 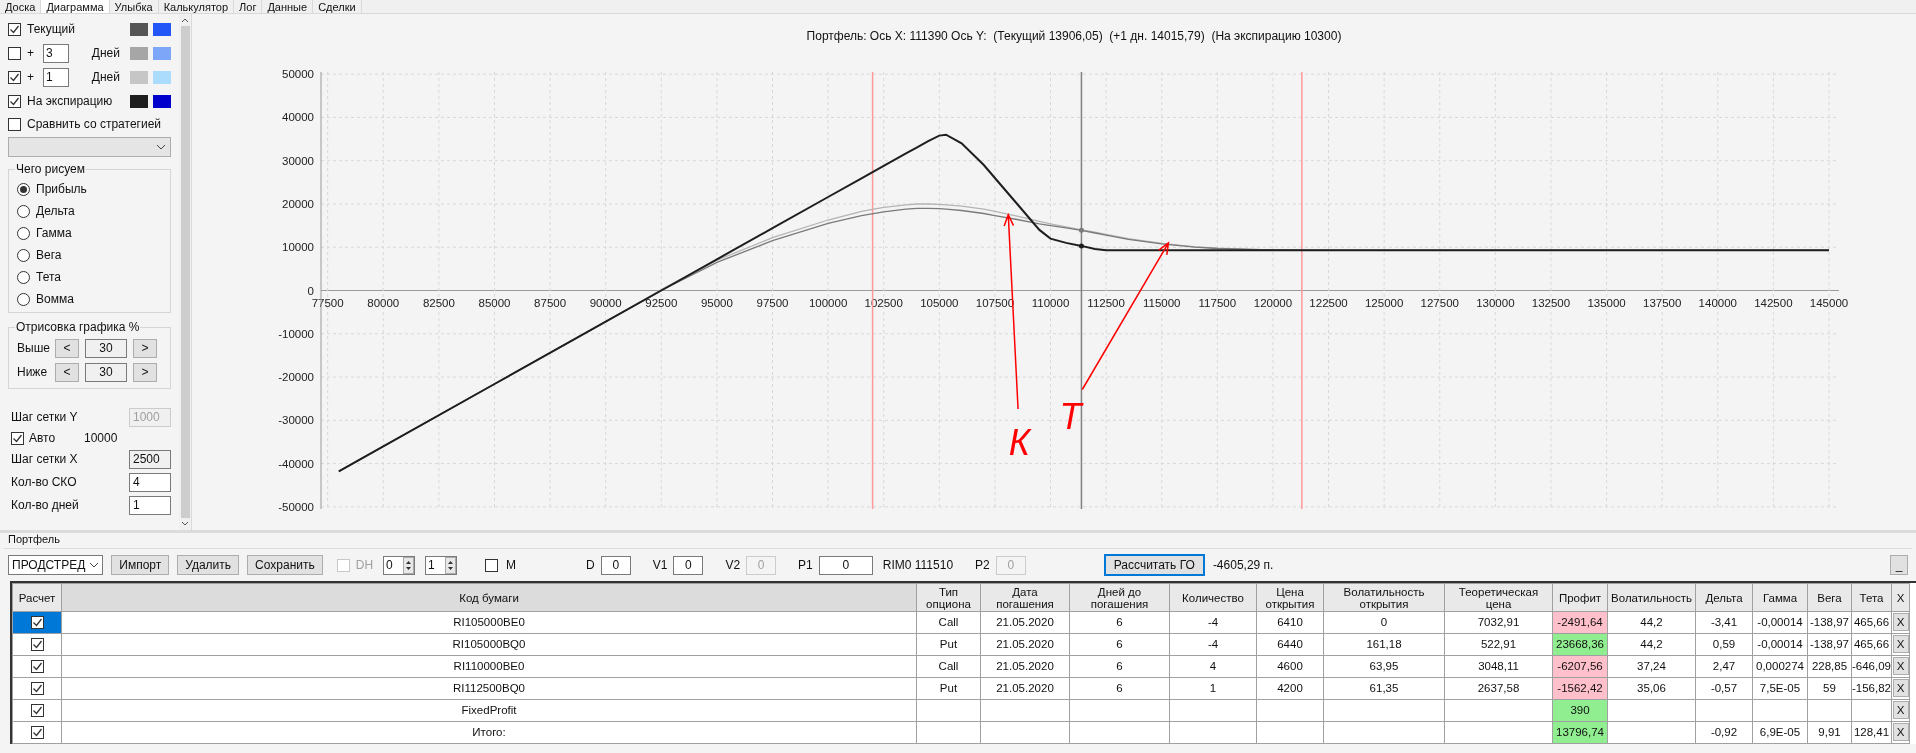 What do you see at coordinates (511, 565) in the screenshot?
I see `m-label: M` at bounding box center [511, 565].